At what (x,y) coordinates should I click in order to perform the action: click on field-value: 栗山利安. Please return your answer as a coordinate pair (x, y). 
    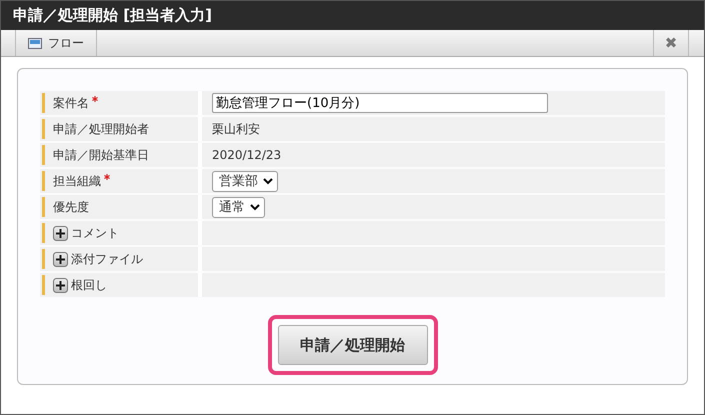
    Looking at the image, I should click on (235, 129).